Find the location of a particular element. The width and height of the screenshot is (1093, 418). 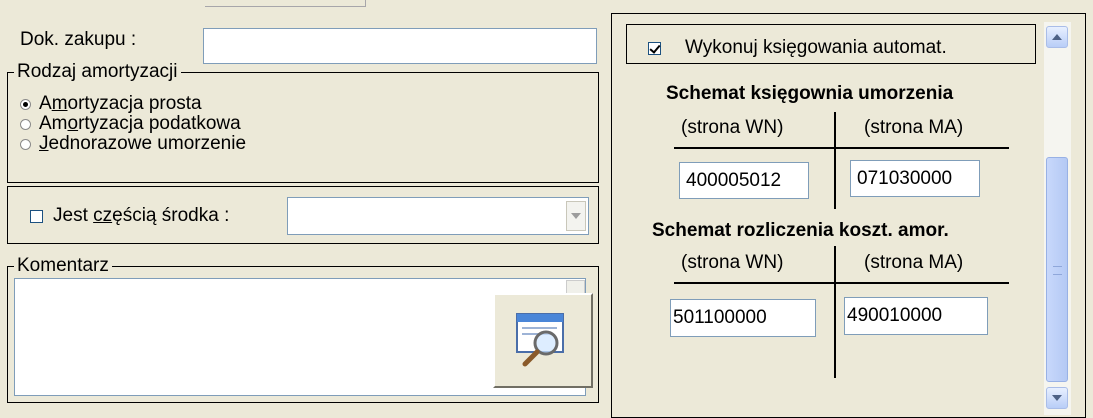

radio-amortyzacja-prosta: Amortyzacja prosta is located at coordinates (133, 103).